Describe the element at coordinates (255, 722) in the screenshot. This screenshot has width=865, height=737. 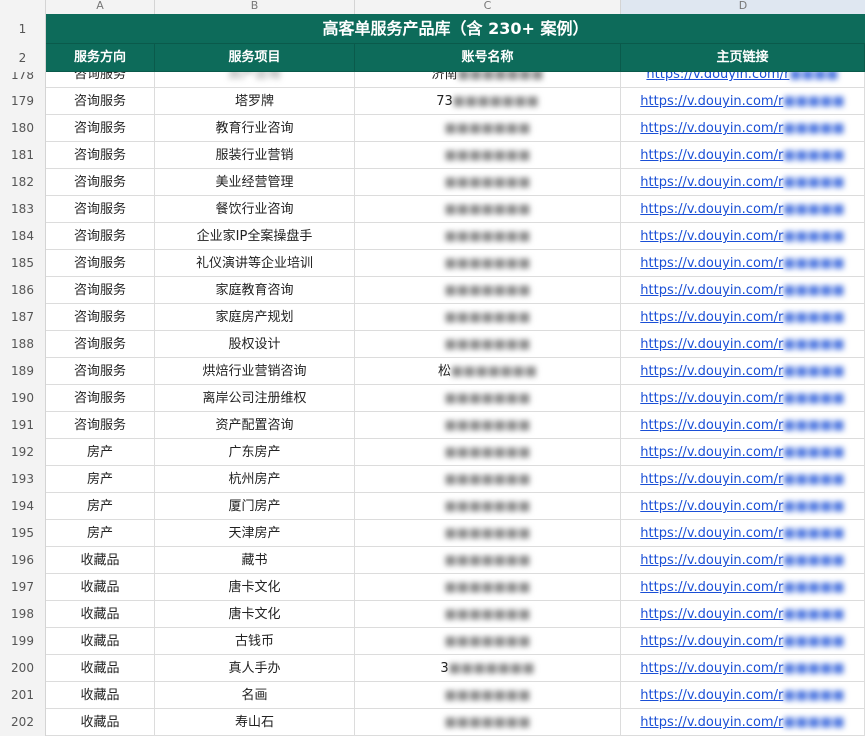
I see `cell-item: 寿山石` at that location.